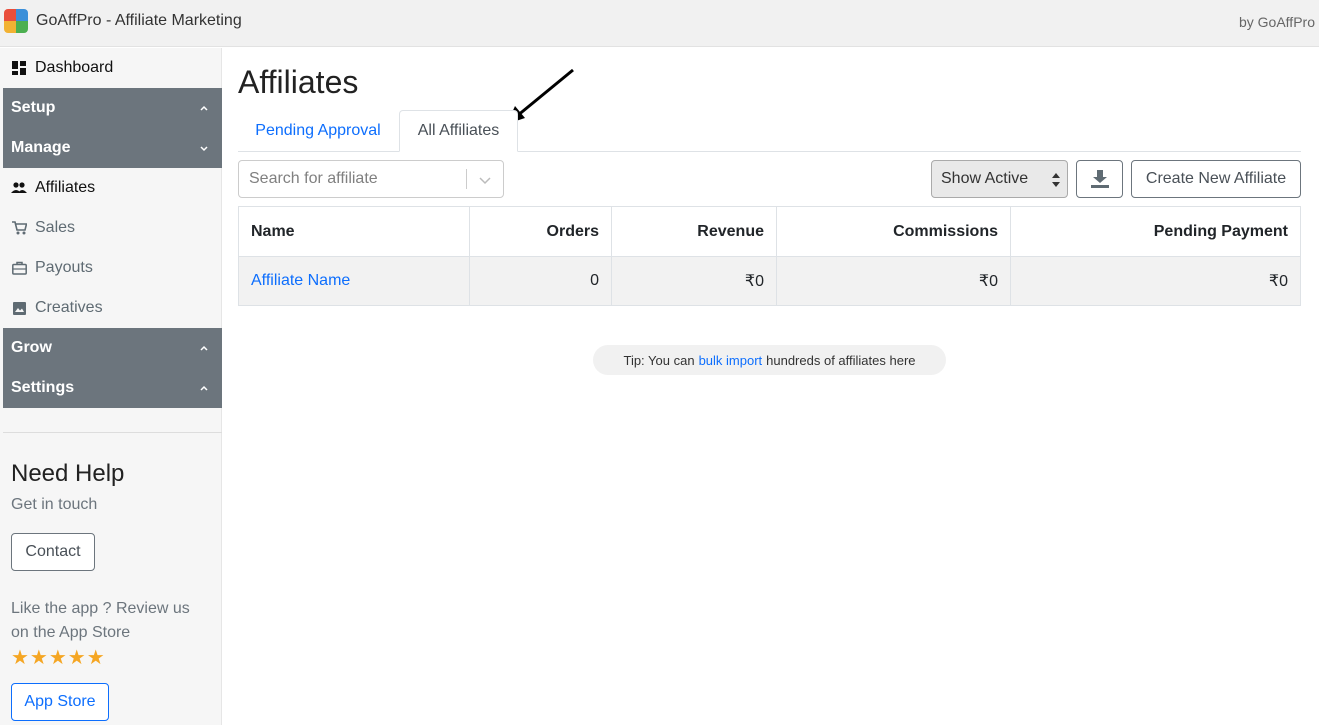 Image resolution: width=1319 pixels, height=725 pixels. What do you see at coordinates (318, 131) in the screenshot?
I see `tab-pending-approval: Pending Approval` at bounding box center [318, 131].